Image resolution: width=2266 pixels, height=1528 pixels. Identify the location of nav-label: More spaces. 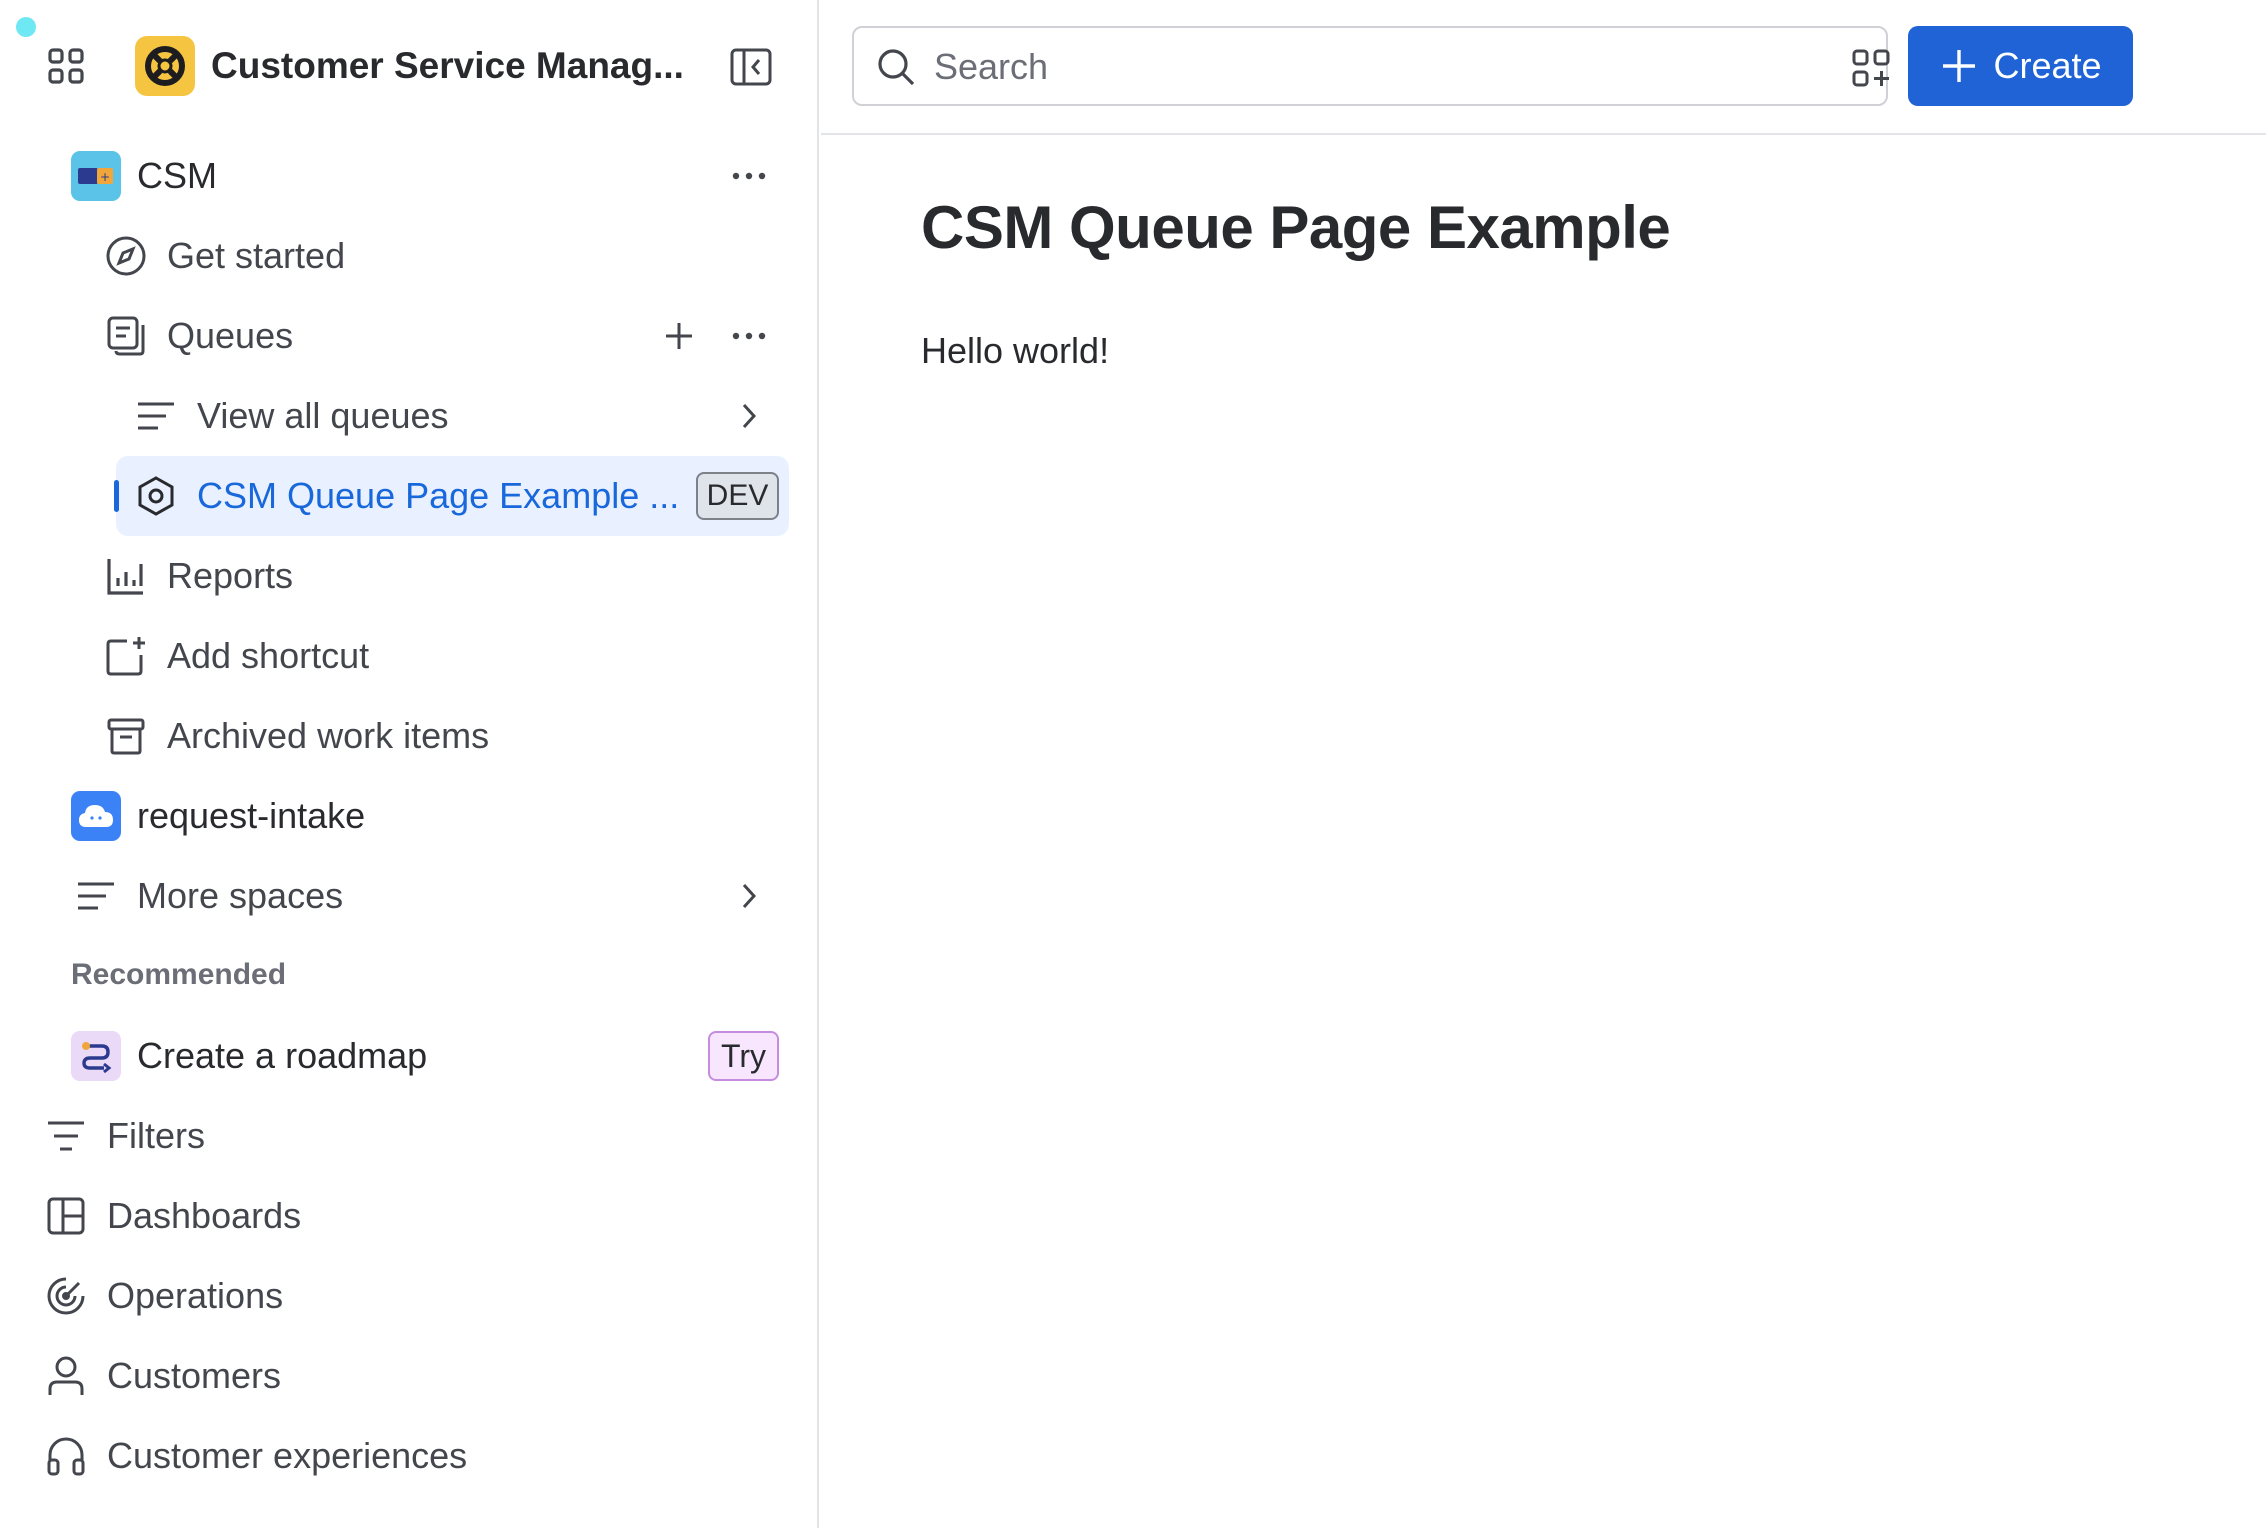
(240, 895).